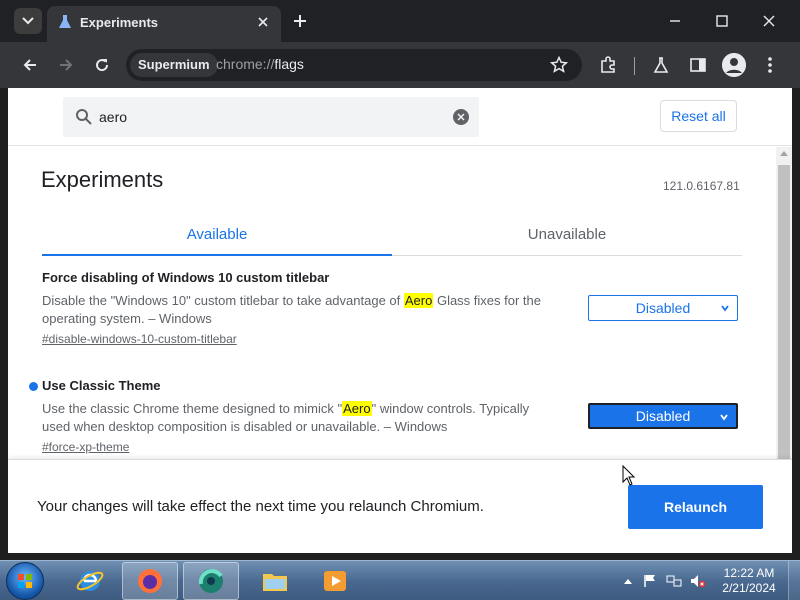  I want to click on taskbar-clock: 12:22 AM 2/21/2024, so click(749, 581).